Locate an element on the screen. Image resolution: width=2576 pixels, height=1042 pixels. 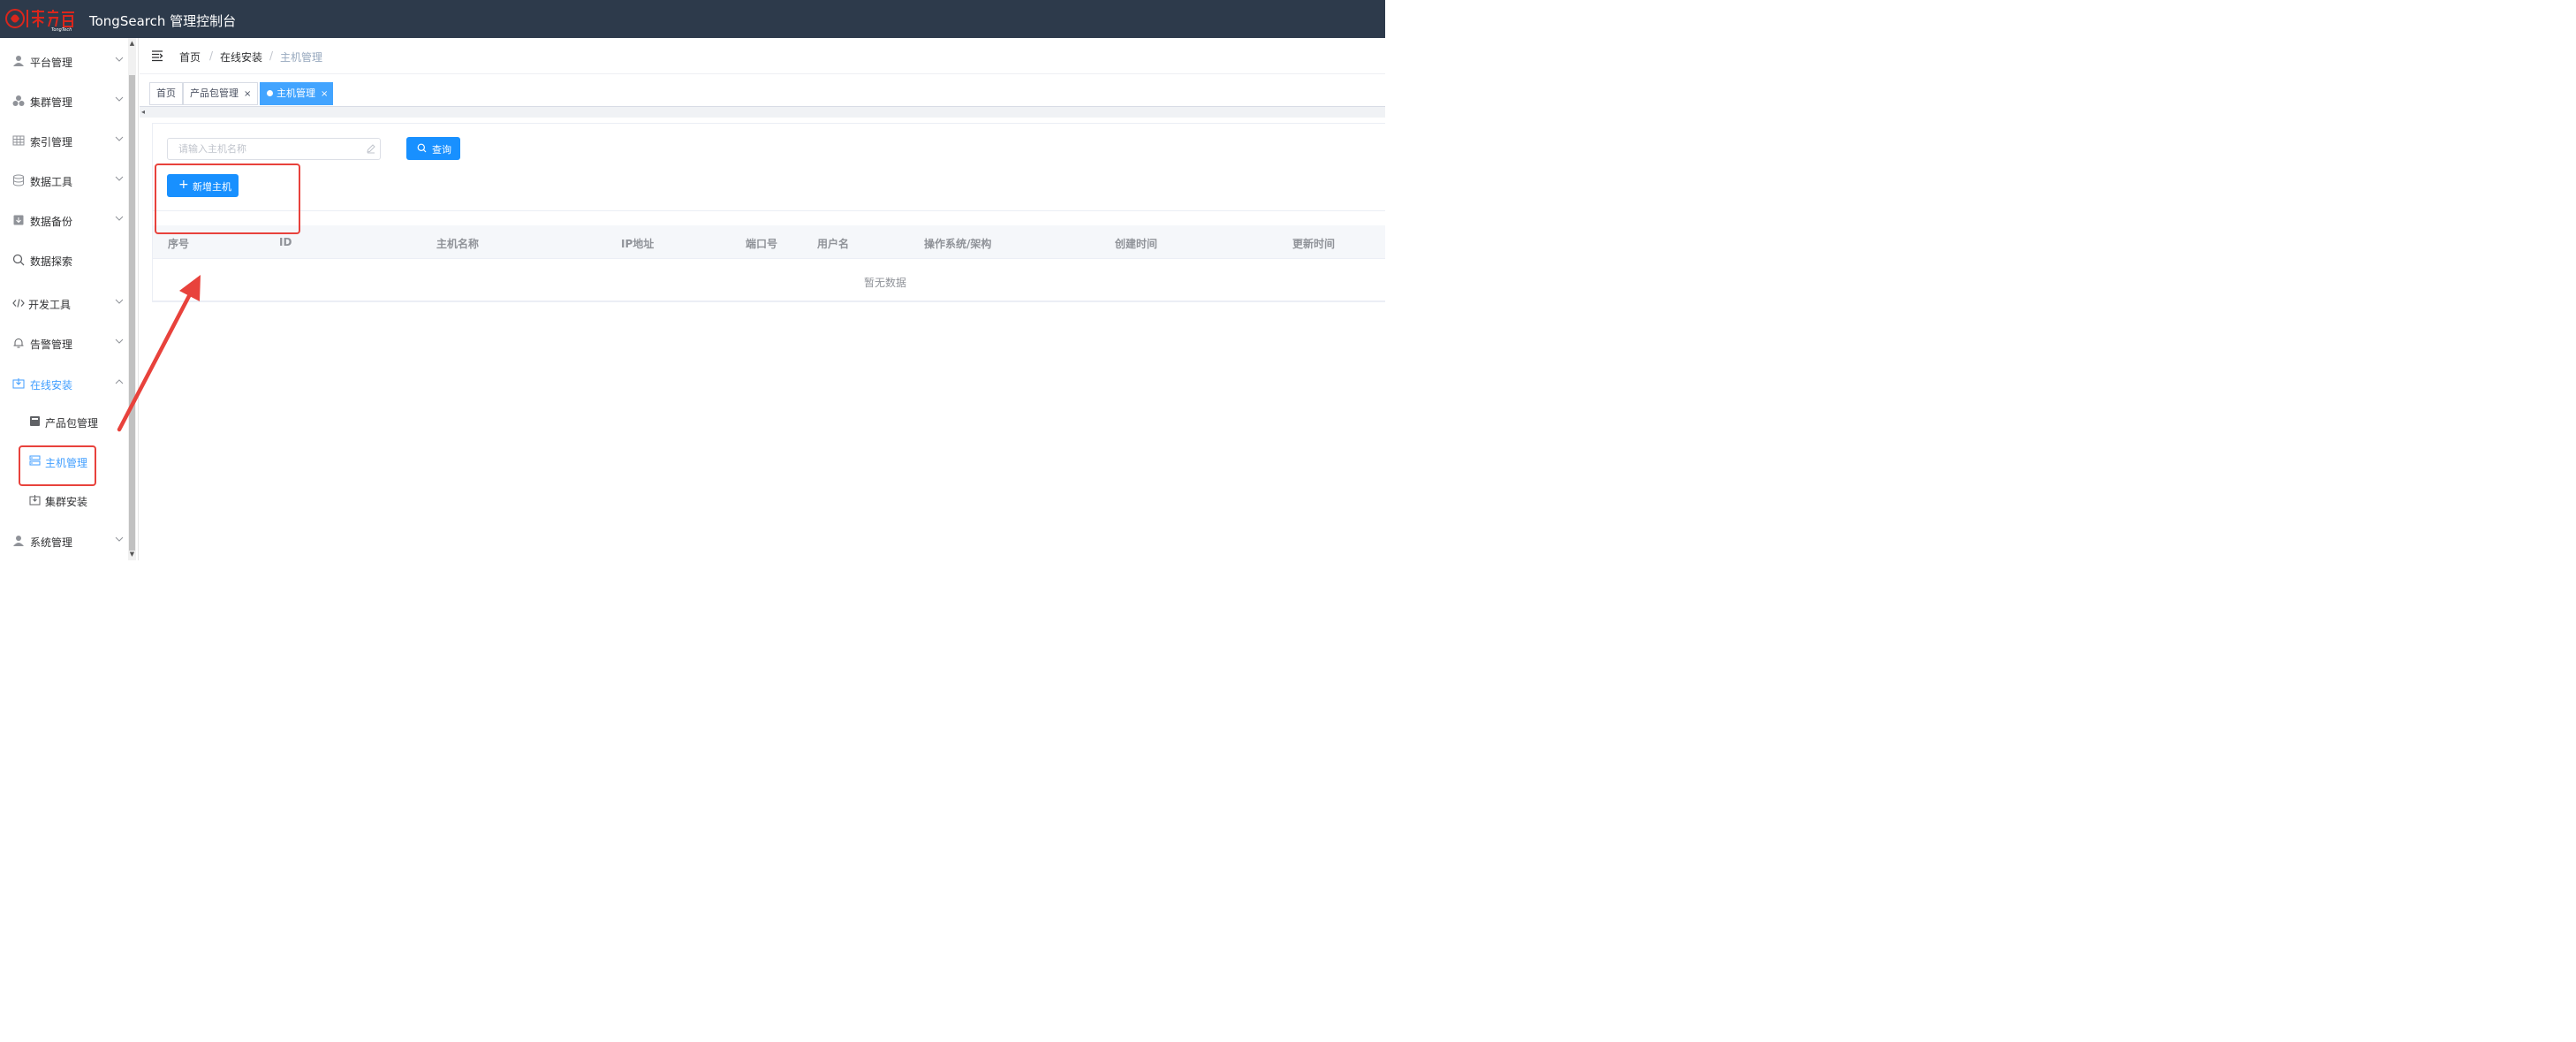
tag-label: 首页 is located at coordinates (166, 93).